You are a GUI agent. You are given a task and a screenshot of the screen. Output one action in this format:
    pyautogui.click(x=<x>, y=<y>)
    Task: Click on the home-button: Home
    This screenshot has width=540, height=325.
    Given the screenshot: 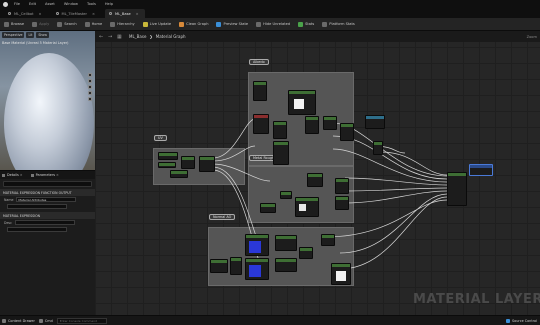 What is the action you would take?
    pyautogui.click(x=93, y=24)
    